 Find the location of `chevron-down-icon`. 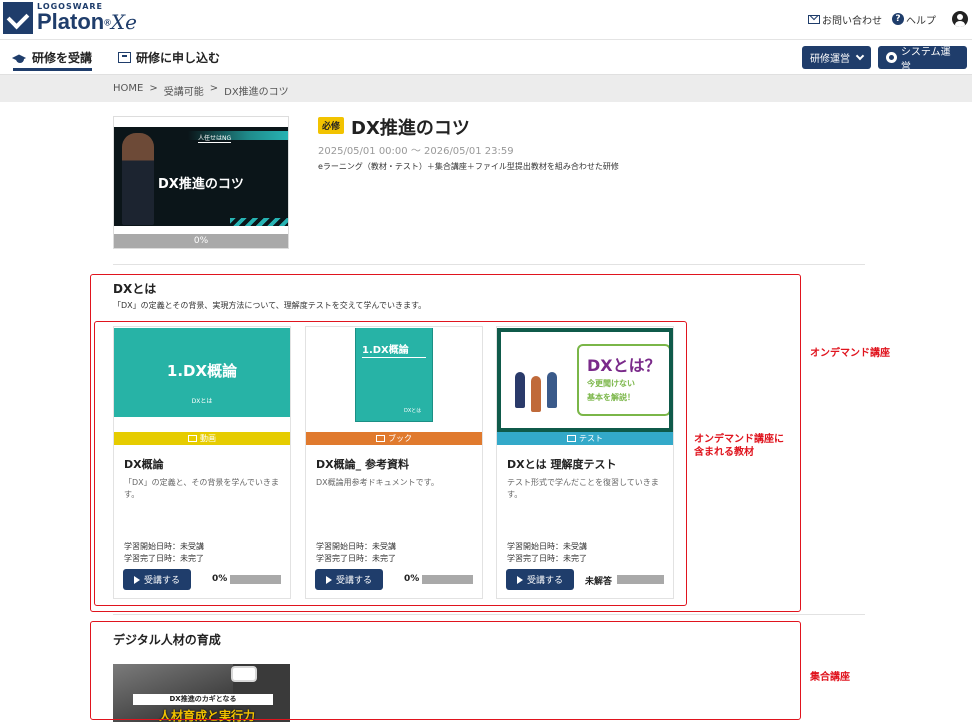

chevron-down-icon is located at coordinates (860, 56).